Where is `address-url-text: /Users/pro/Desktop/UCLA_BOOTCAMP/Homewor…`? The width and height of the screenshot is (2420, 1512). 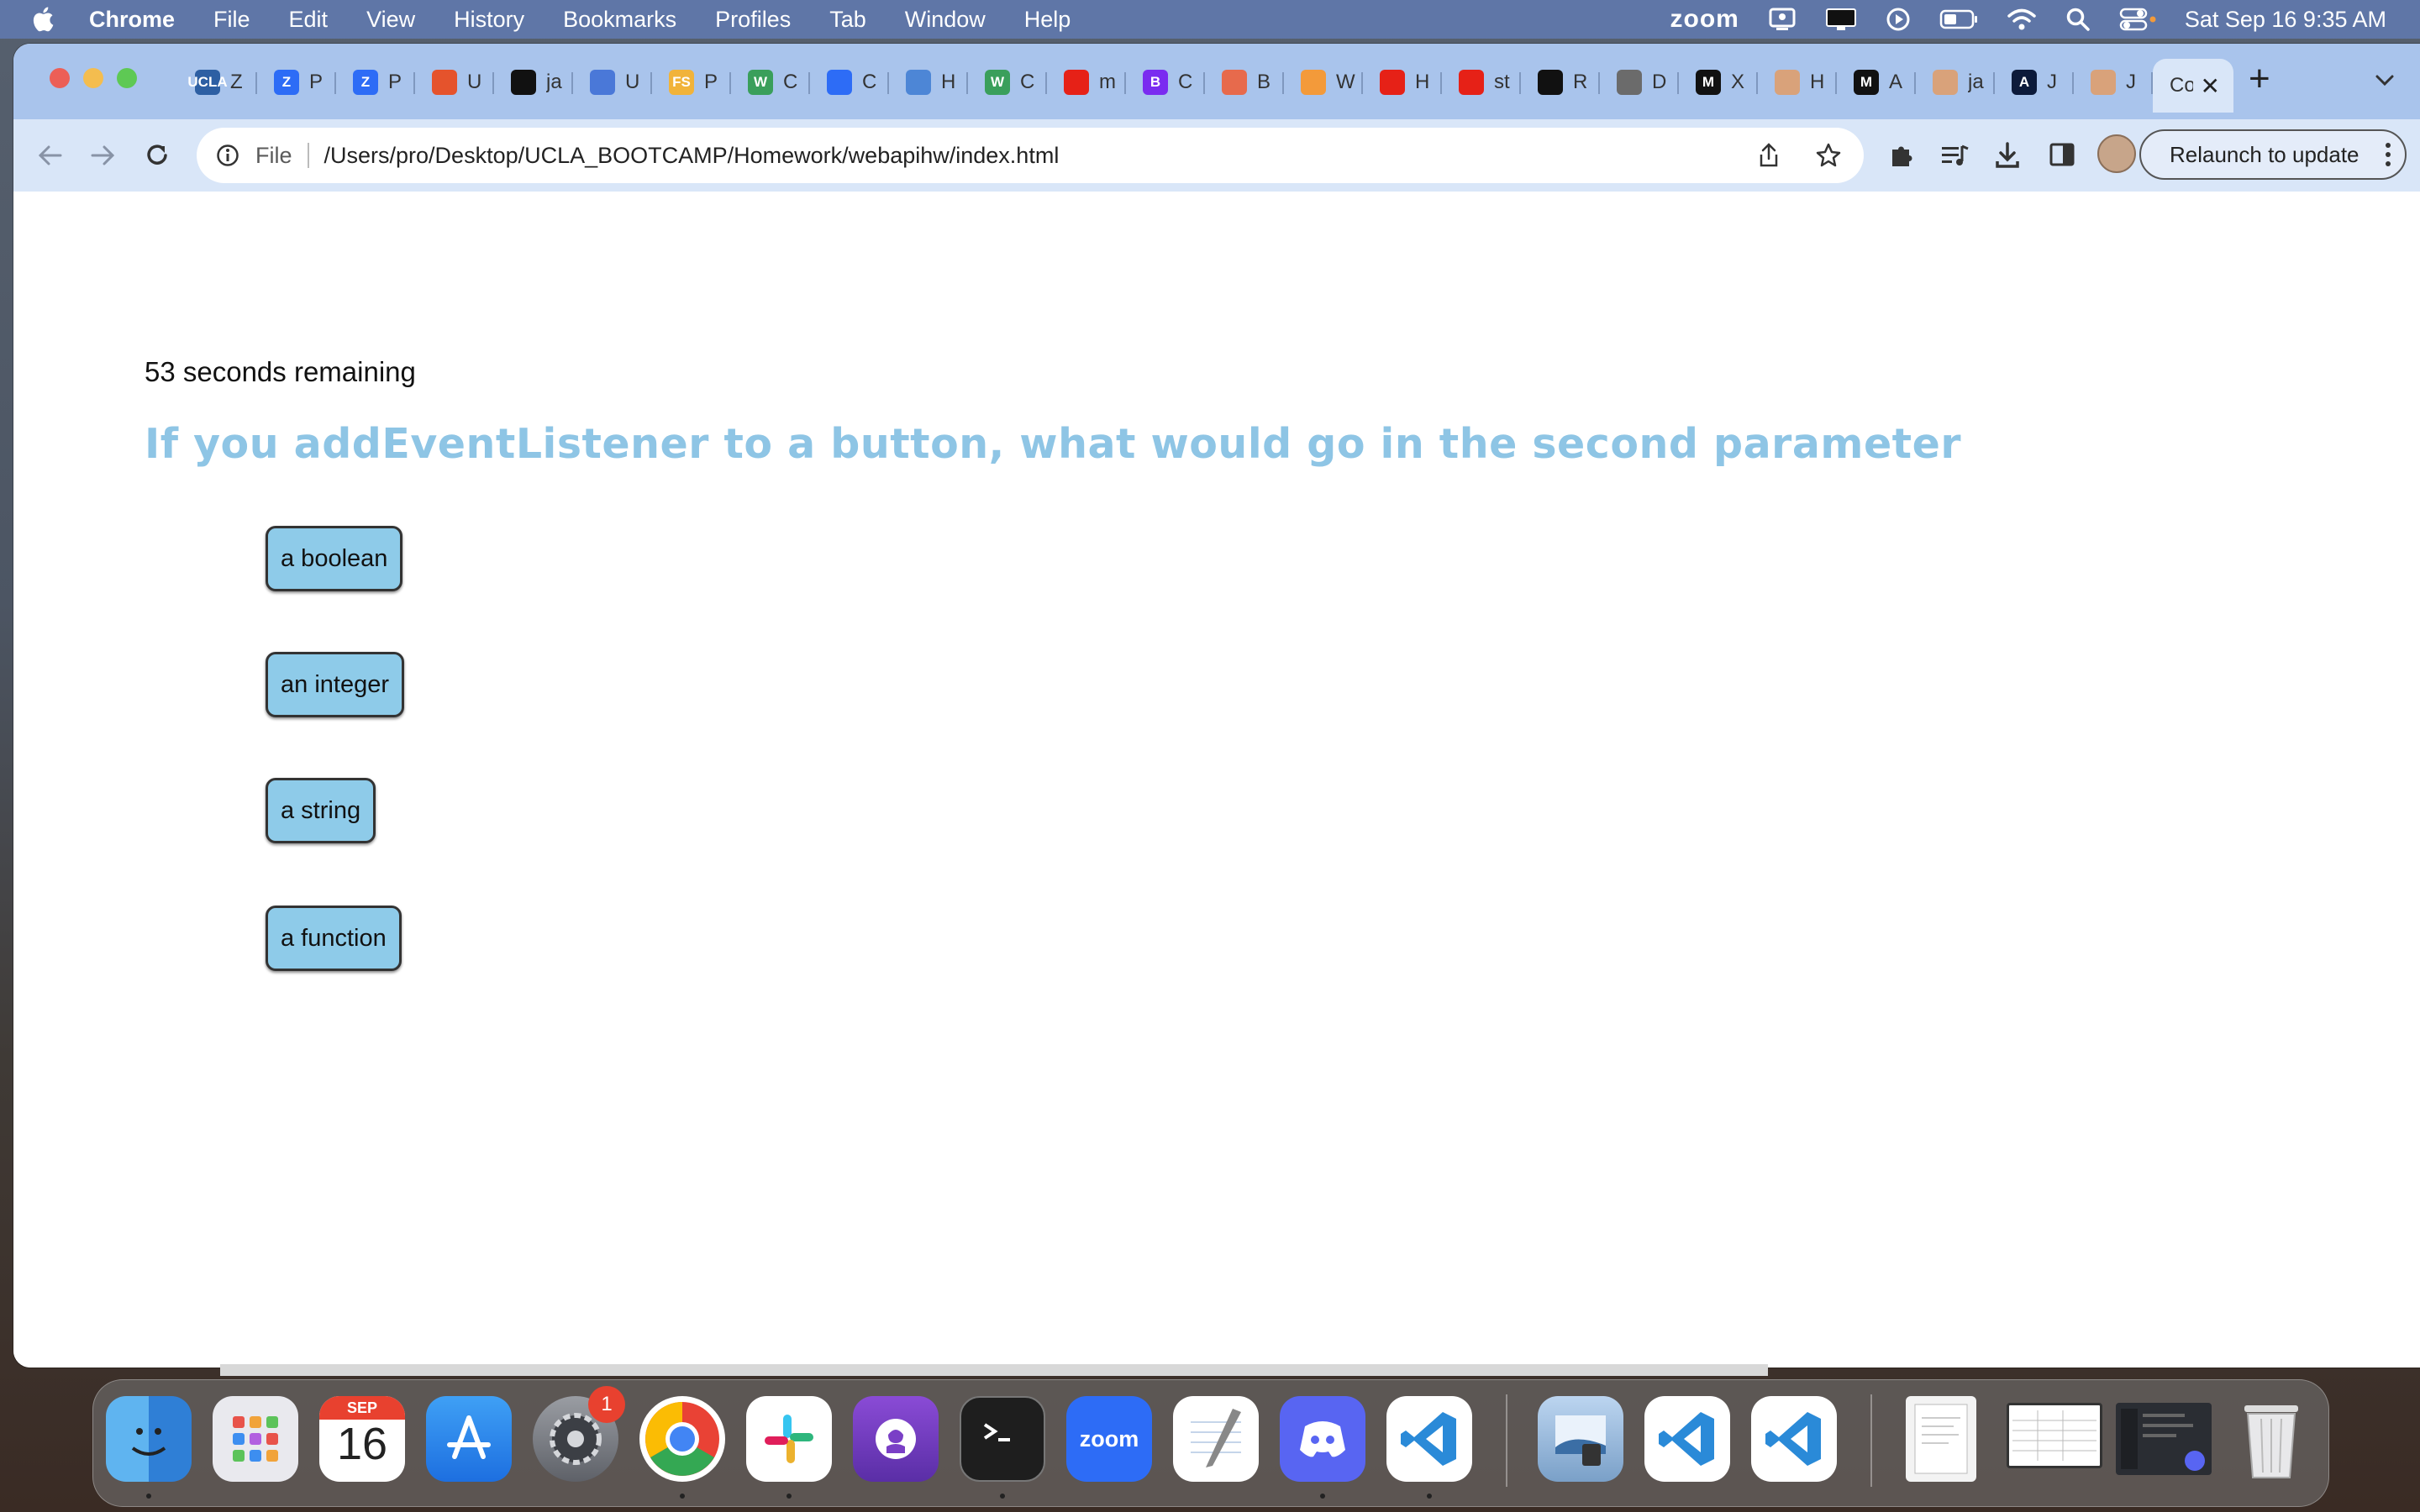
address-url-text: /Users/pro/Desktop/UCLA_BOOTCAMP/Homewor… is located at coordinates (692, 156).